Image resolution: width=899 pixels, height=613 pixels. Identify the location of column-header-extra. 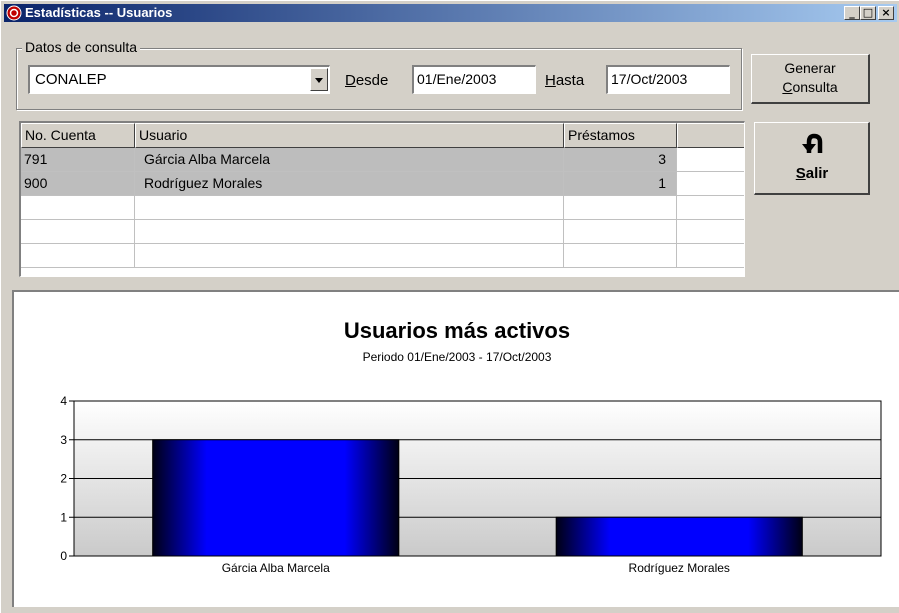
(710, 135).